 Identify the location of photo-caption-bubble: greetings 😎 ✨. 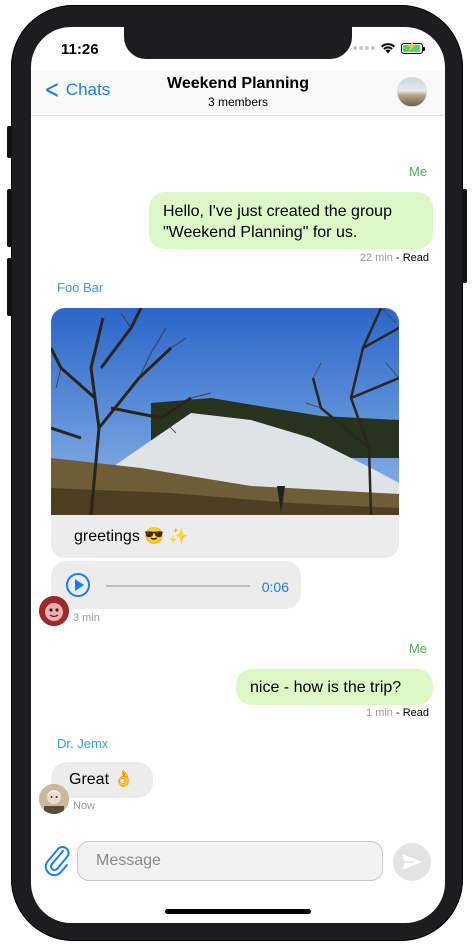
(225, 536).